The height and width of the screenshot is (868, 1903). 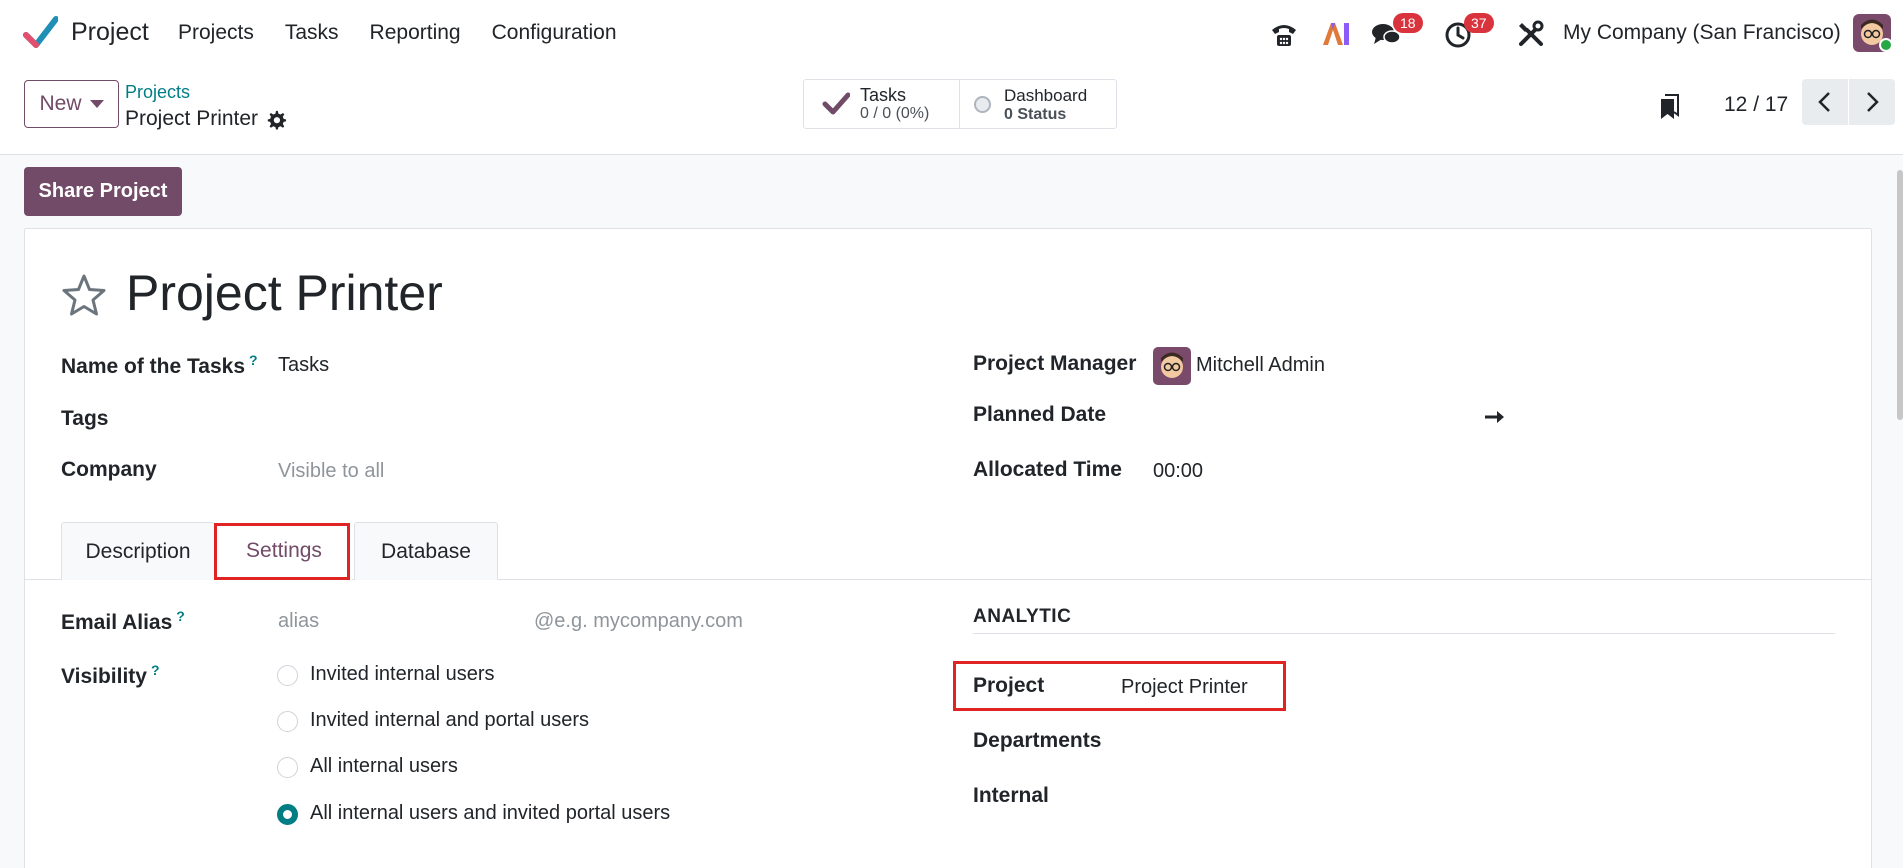 I want to click on project-field-highlight, so click(x=1119, y=686).